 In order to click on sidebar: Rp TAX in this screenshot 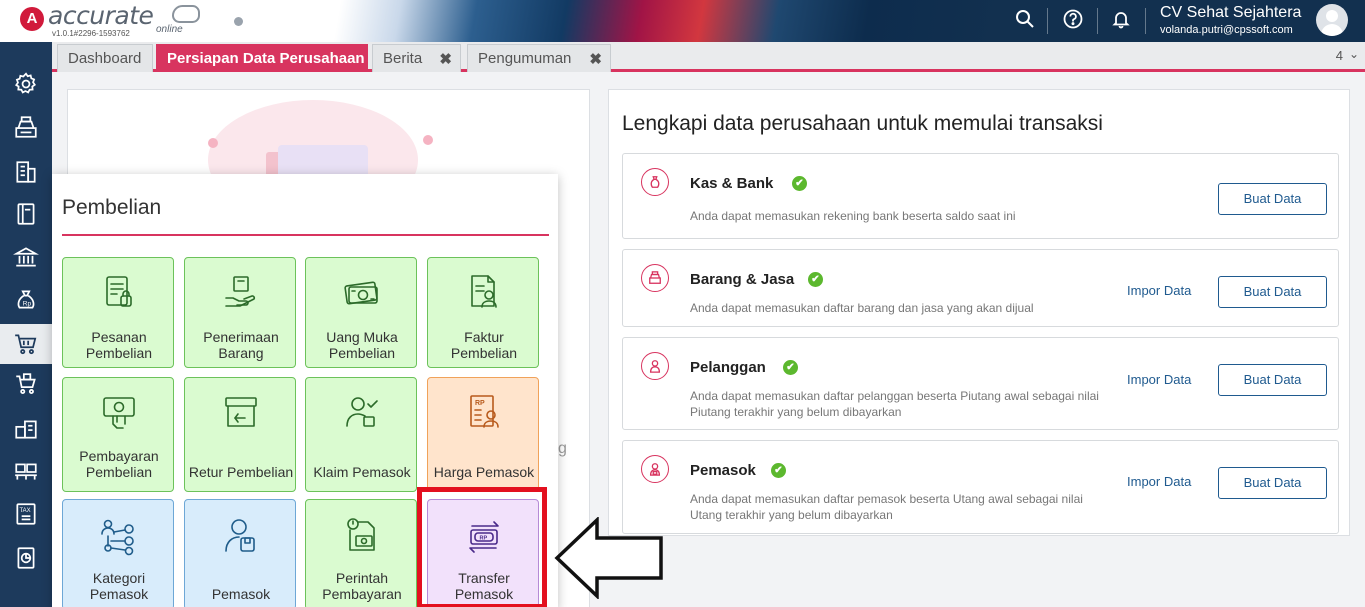, I will do `click(26, 326)`.